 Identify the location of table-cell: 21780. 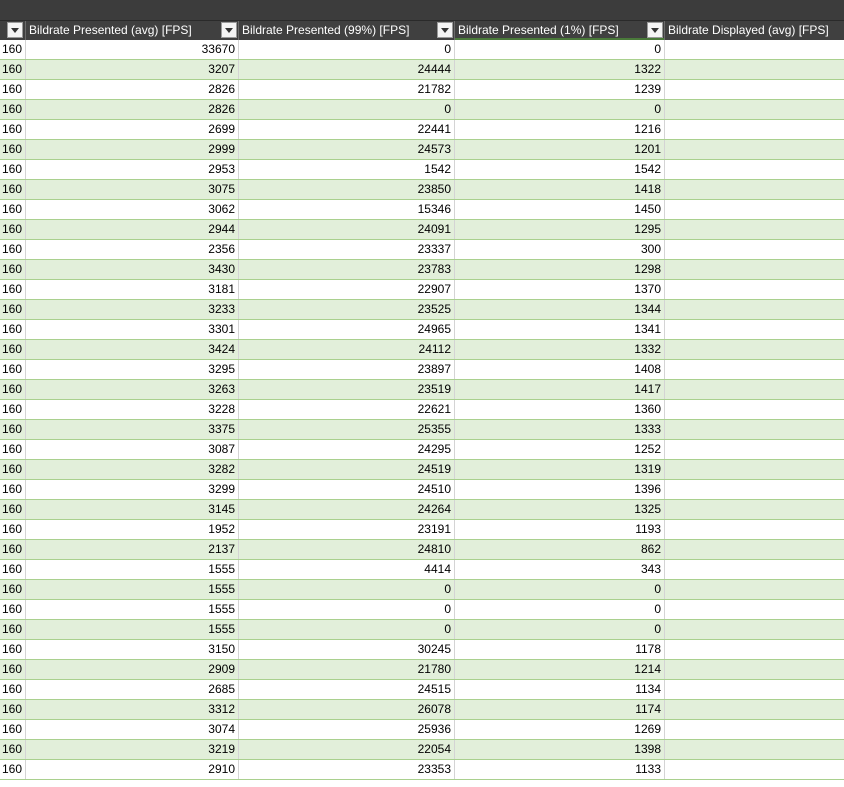
(347, 669).